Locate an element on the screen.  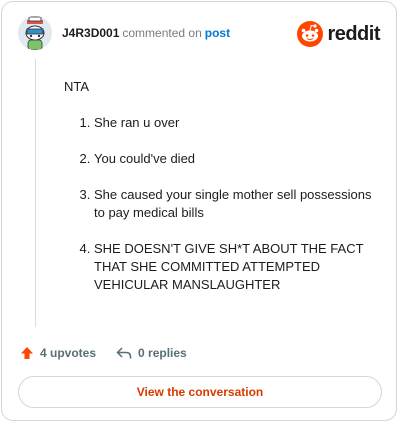
snoo-avatar-icon is located at coordinates (35, 33).